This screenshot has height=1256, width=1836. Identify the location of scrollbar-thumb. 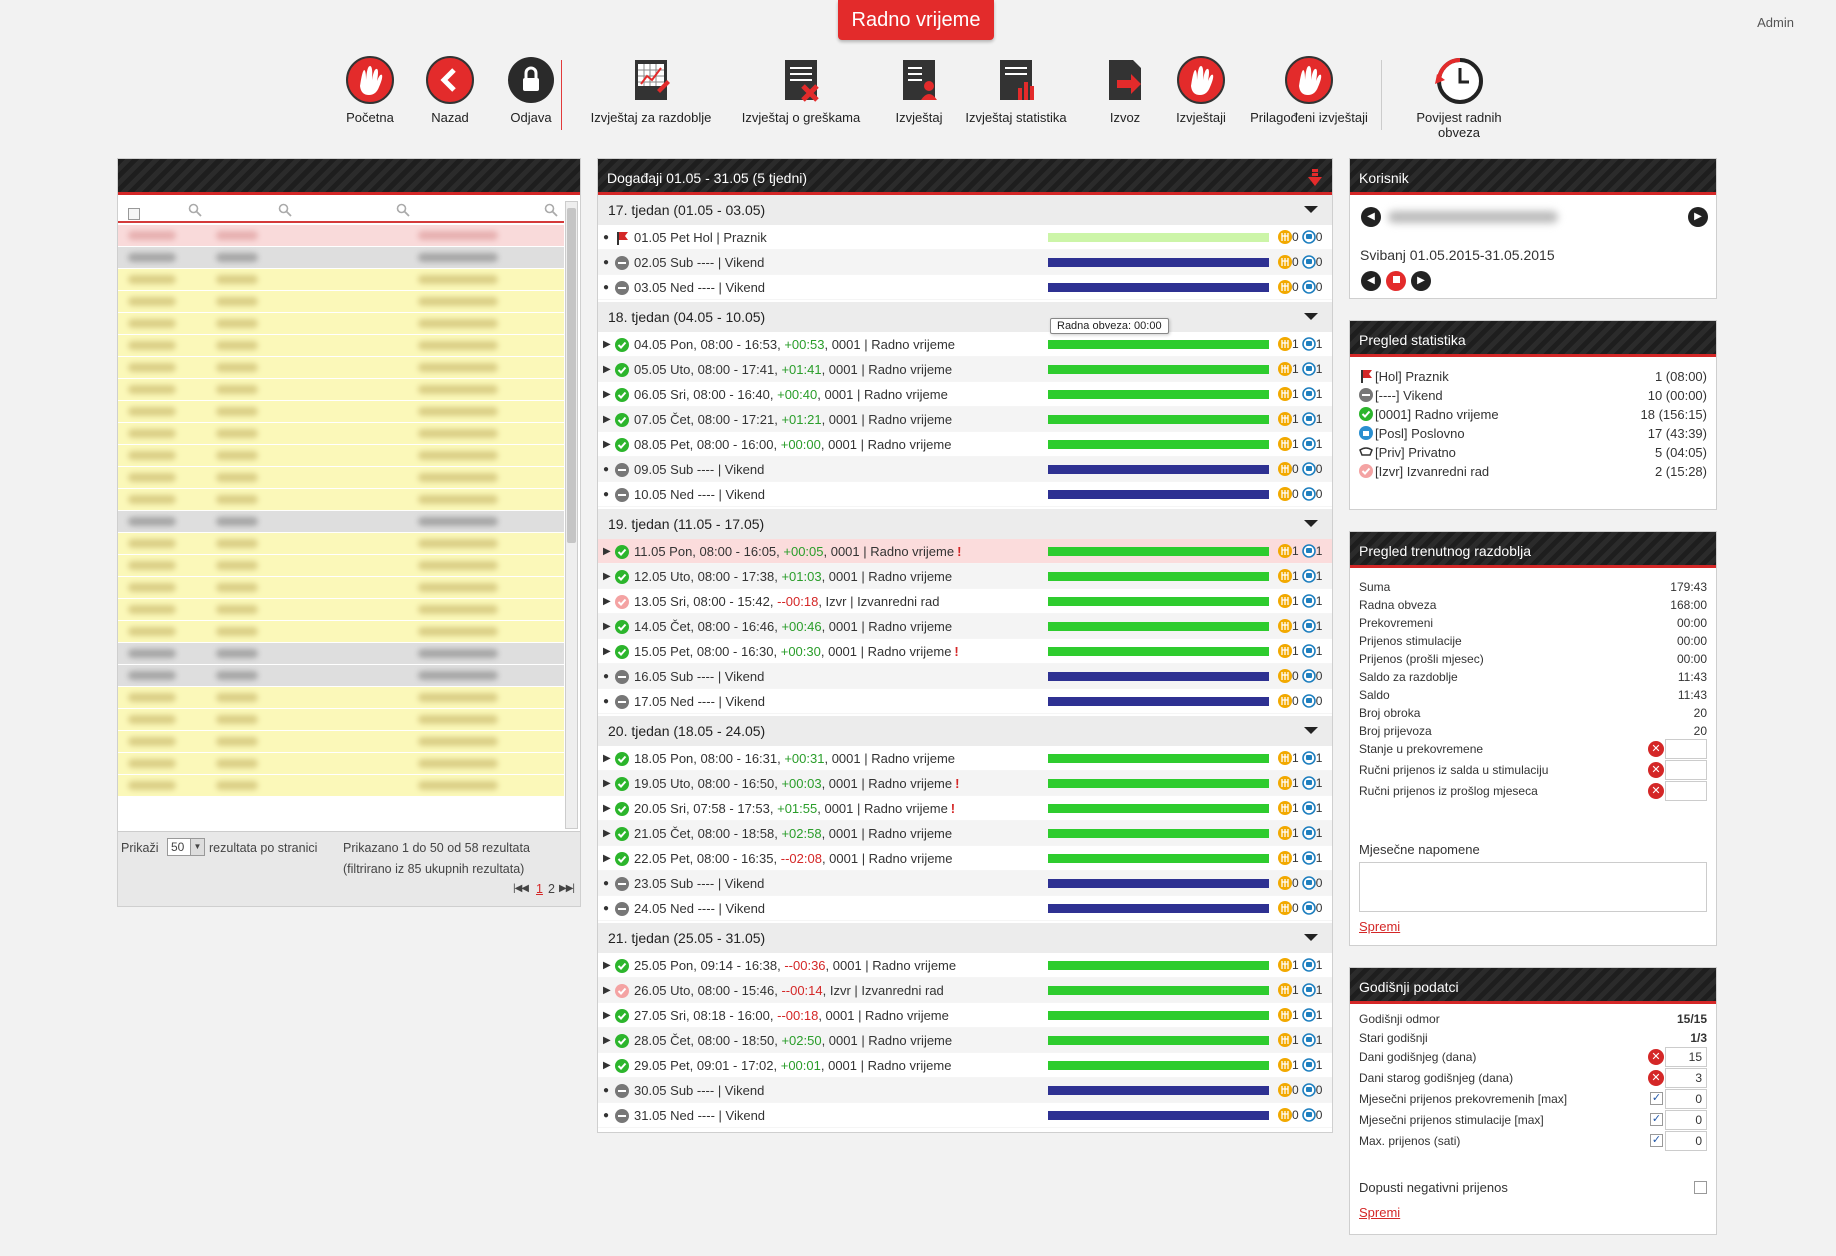
(571, 375).